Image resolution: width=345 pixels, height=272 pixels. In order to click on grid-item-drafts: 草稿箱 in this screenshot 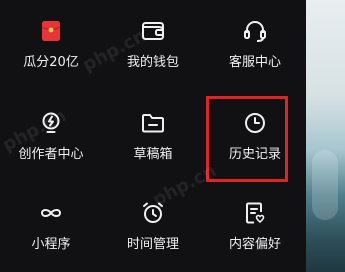, I will do `click(153, 137)`.